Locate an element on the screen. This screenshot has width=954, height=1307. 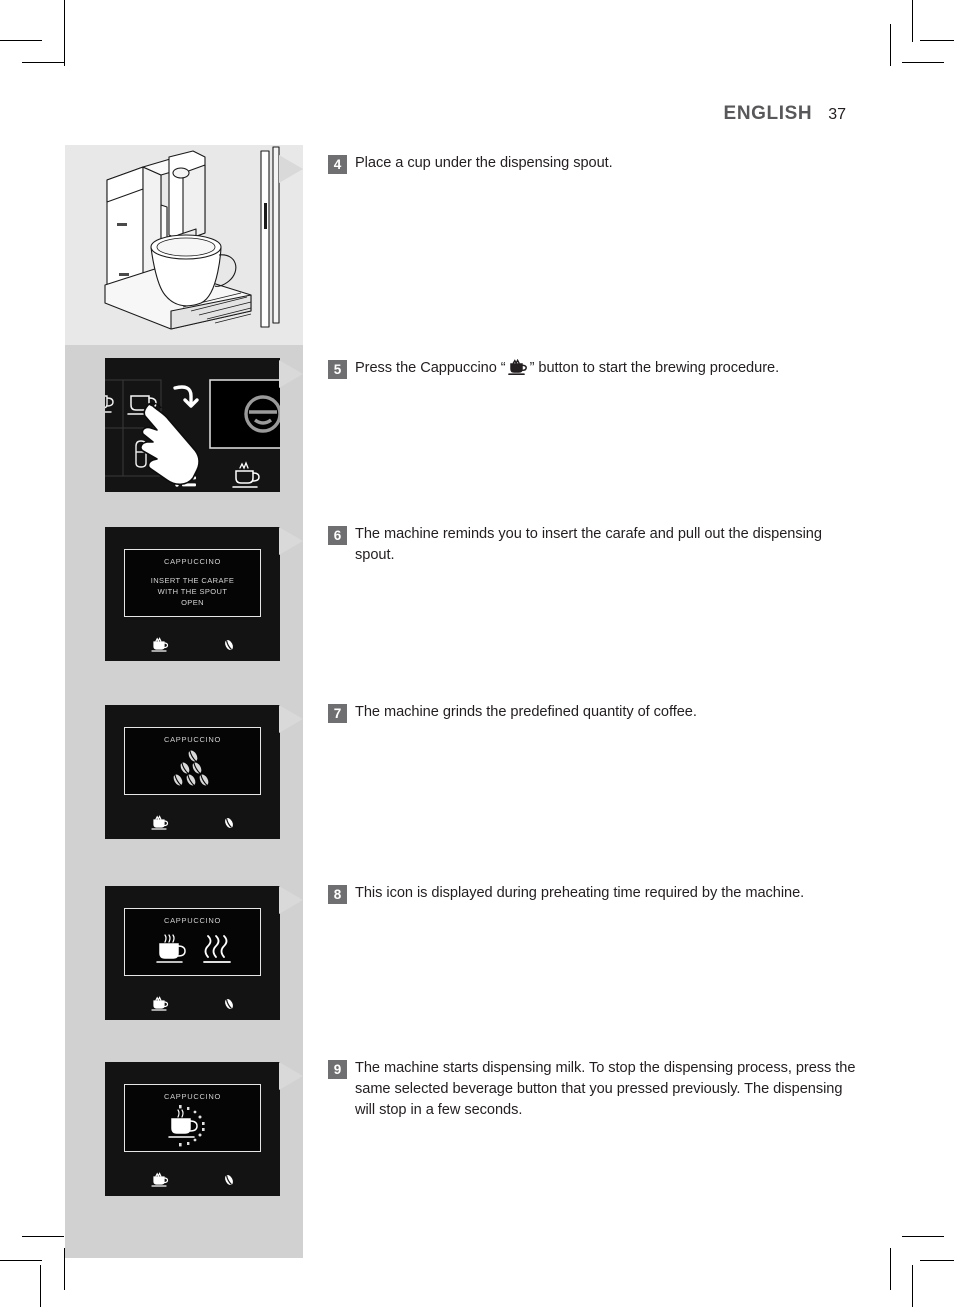
step-number-badge: 9 is located at coordinates (337, 1069).